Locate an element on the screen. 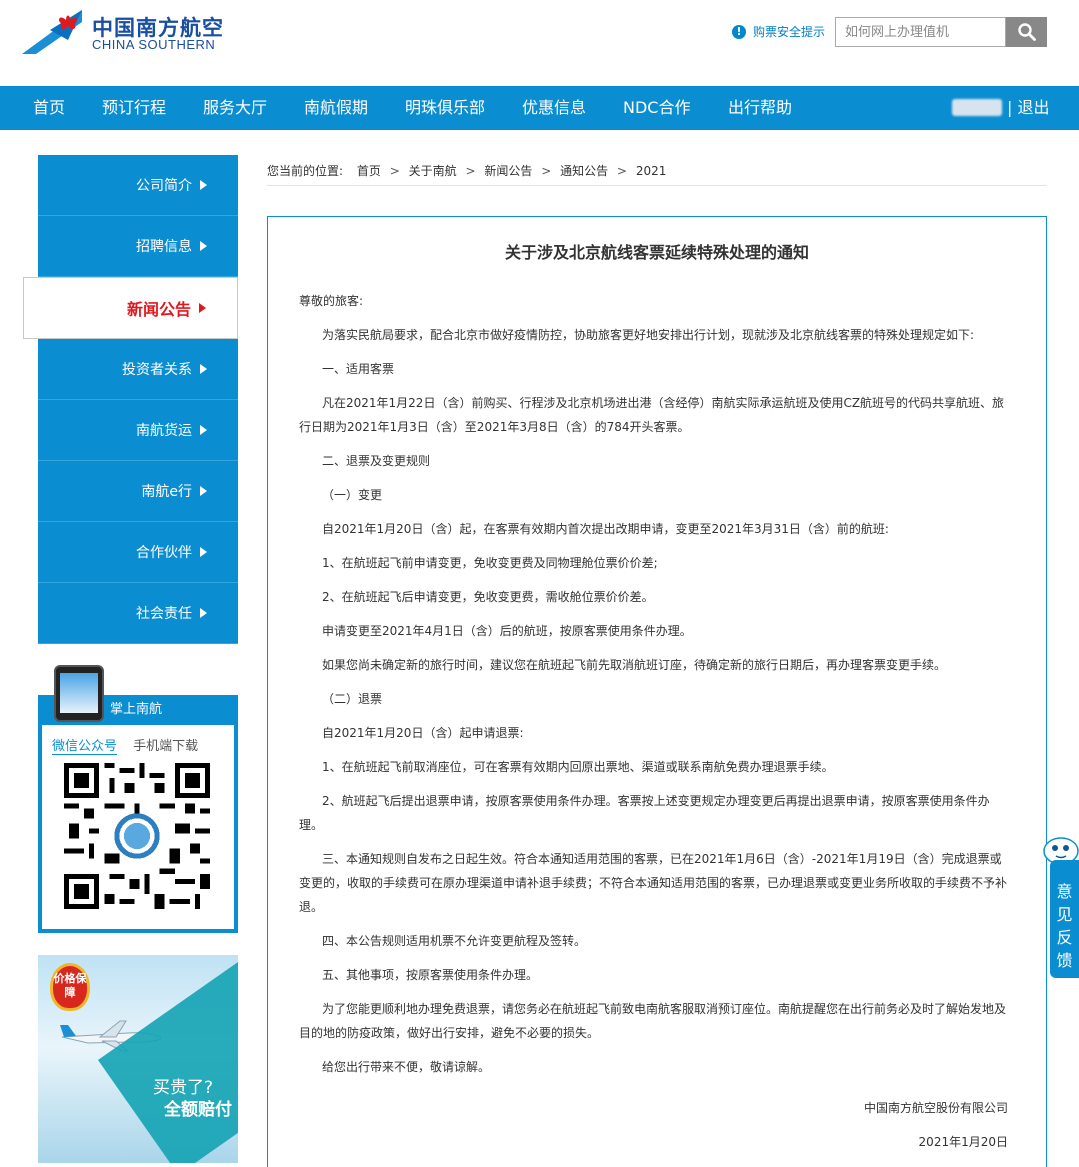  sidebar-item-label: 投资者关系 is located at coordinates (157, 370).